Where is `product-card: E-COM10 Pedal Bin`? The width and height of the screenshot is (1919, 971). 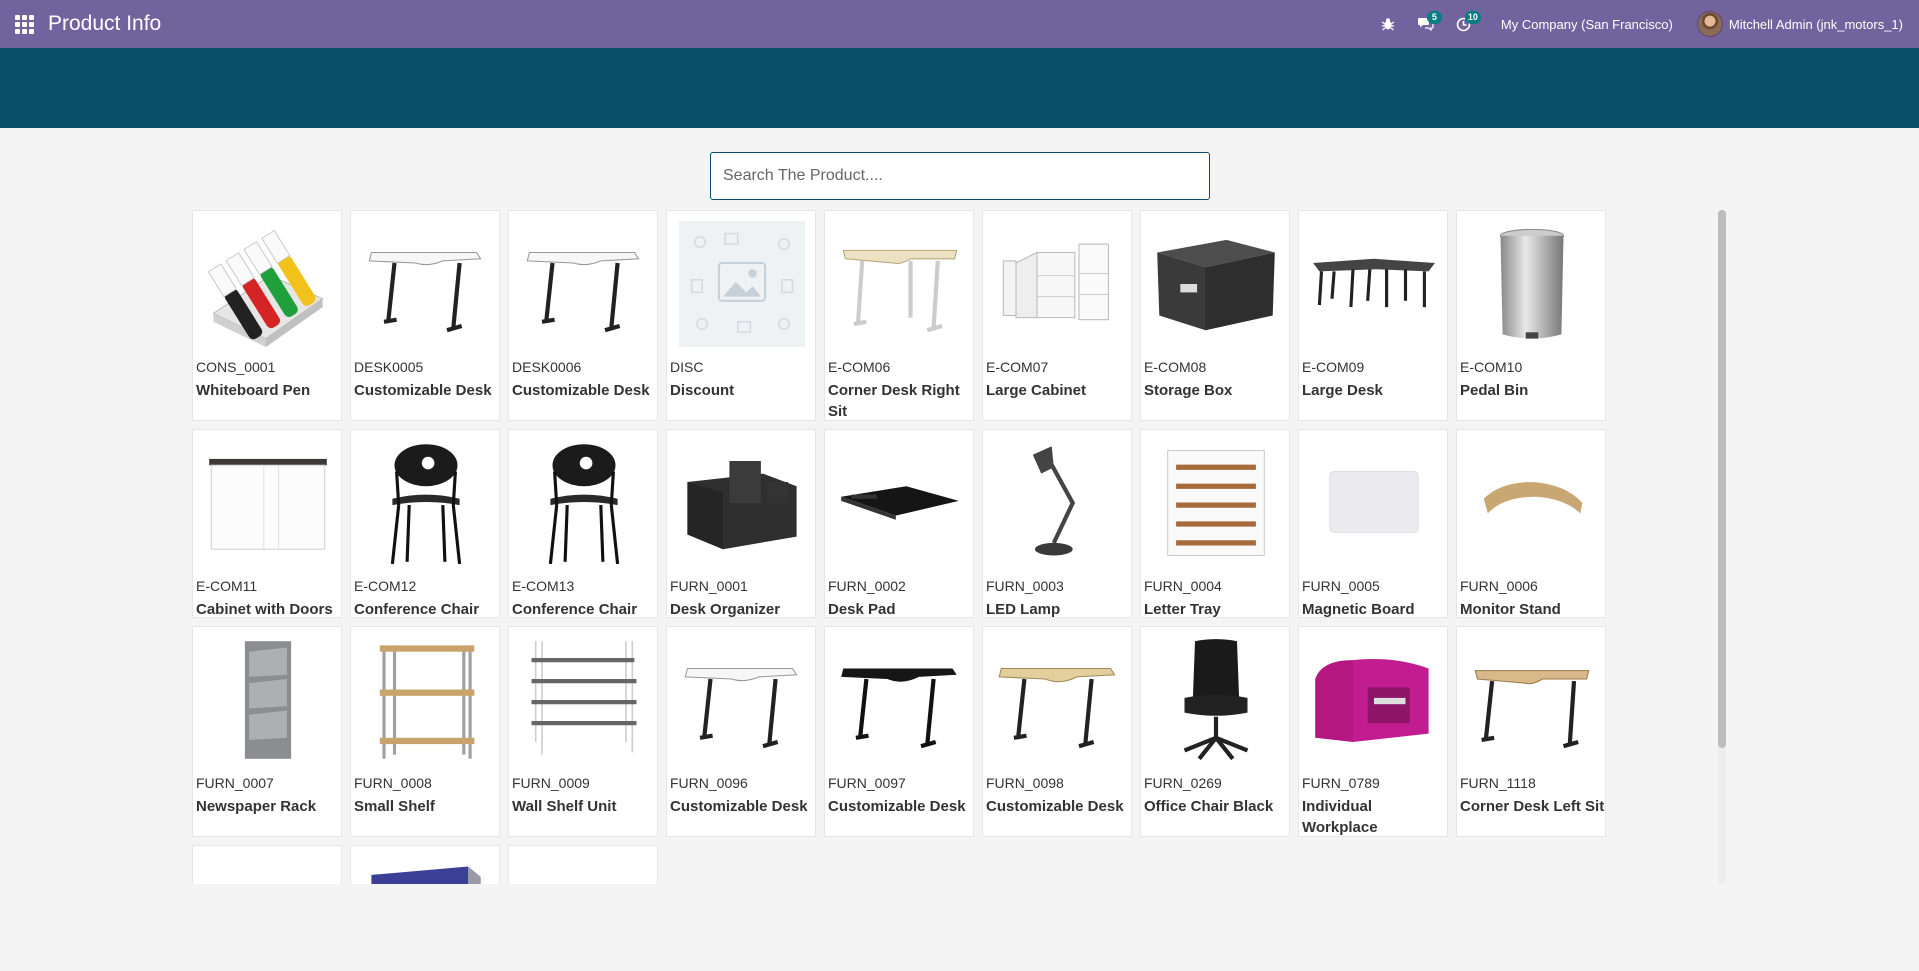 product-card: E-COM10 Pedal Bin is located at coordinates (1531, 315).